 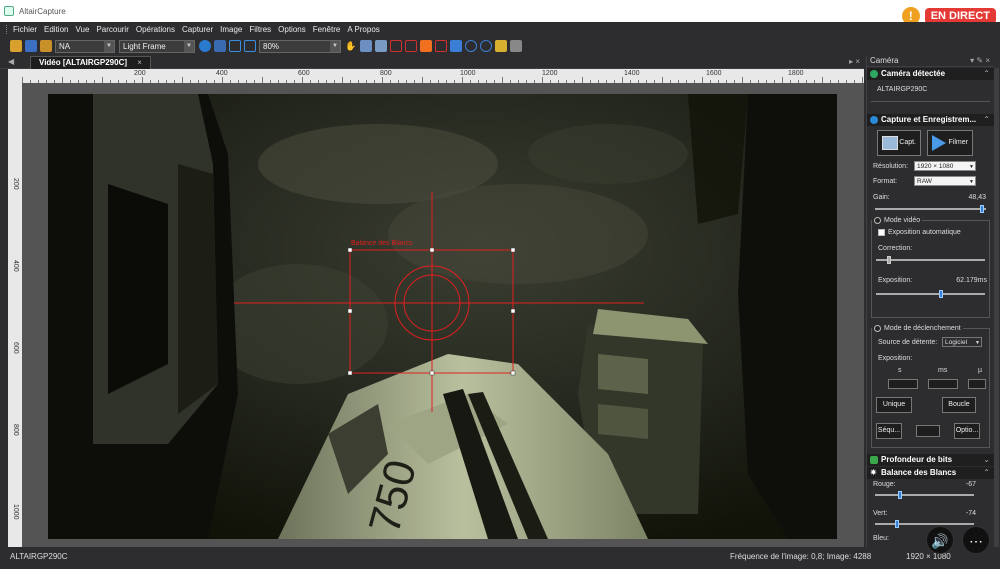 I want to click on video-mode-radio: Mode vidéo, so click(x=897, y=220).